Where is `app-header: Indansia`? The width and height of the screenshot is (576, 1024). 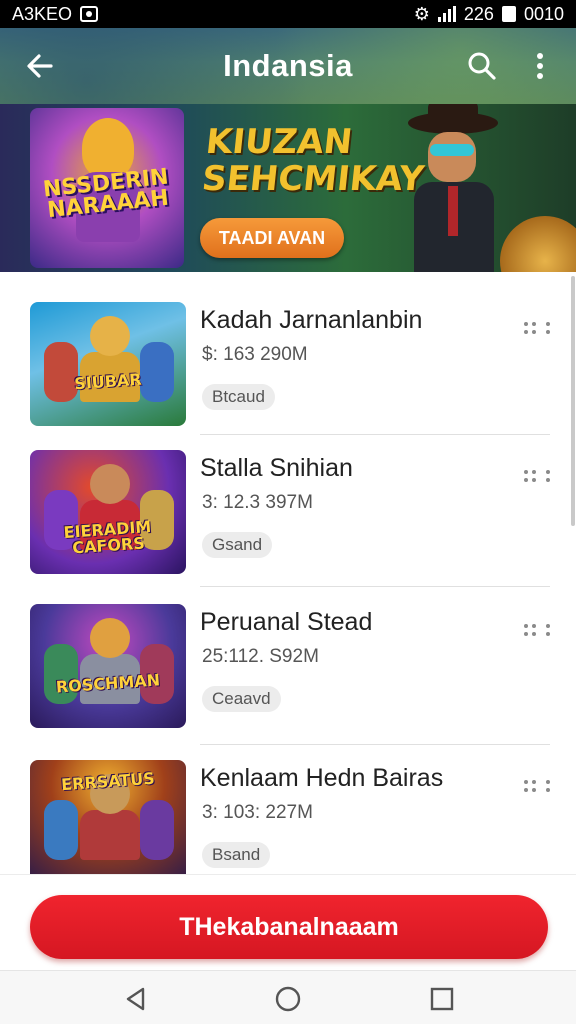 app-header: Indansia is located at coordinates (288, 66).